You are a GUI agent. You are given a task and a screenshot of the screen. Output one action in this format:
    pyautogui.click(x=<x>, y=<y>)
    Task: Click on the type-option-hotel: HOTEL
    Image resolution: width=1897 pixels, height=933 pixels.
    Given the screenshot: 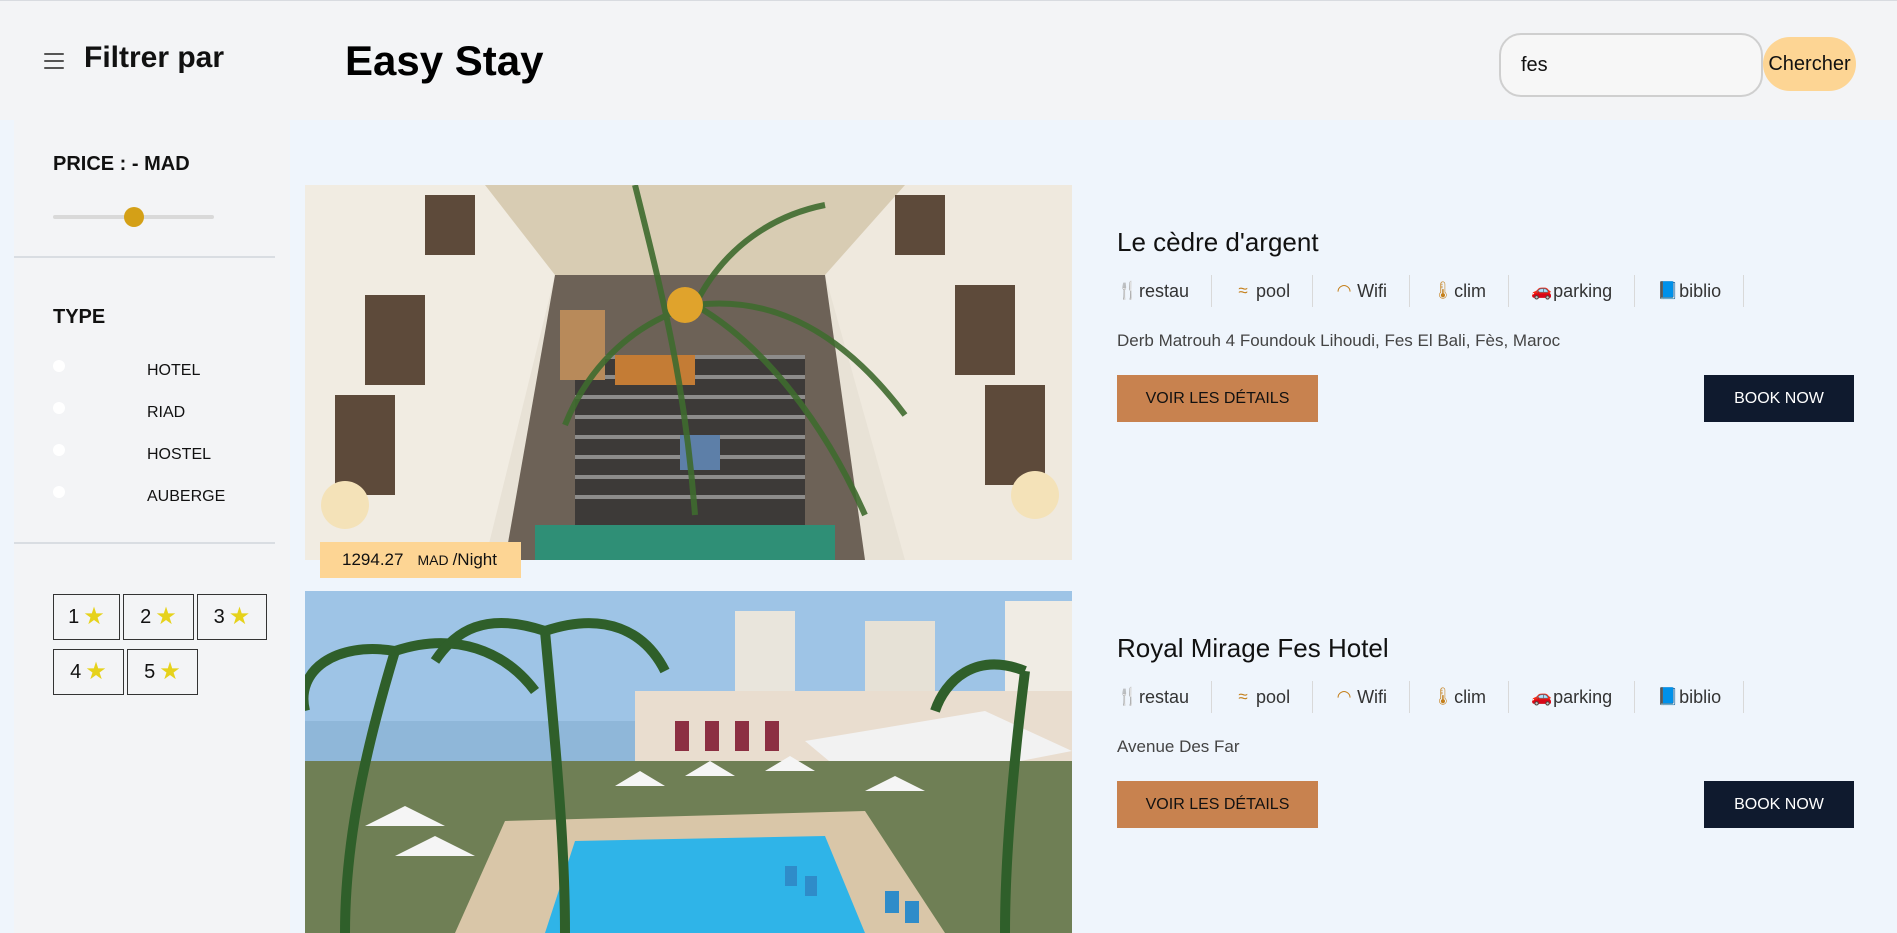 What is the action you would take?
    pyautogui.click(x=153, y=370)
    